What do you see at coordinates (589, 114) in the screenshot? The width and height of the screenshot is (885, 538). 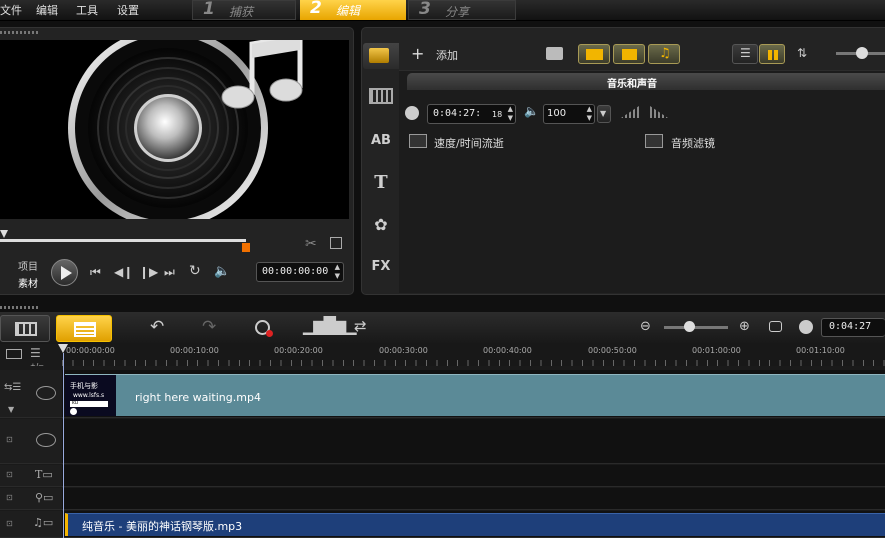 I see `volume-stepper-icon: ▲ ▼` at bounding box center [589, 114].